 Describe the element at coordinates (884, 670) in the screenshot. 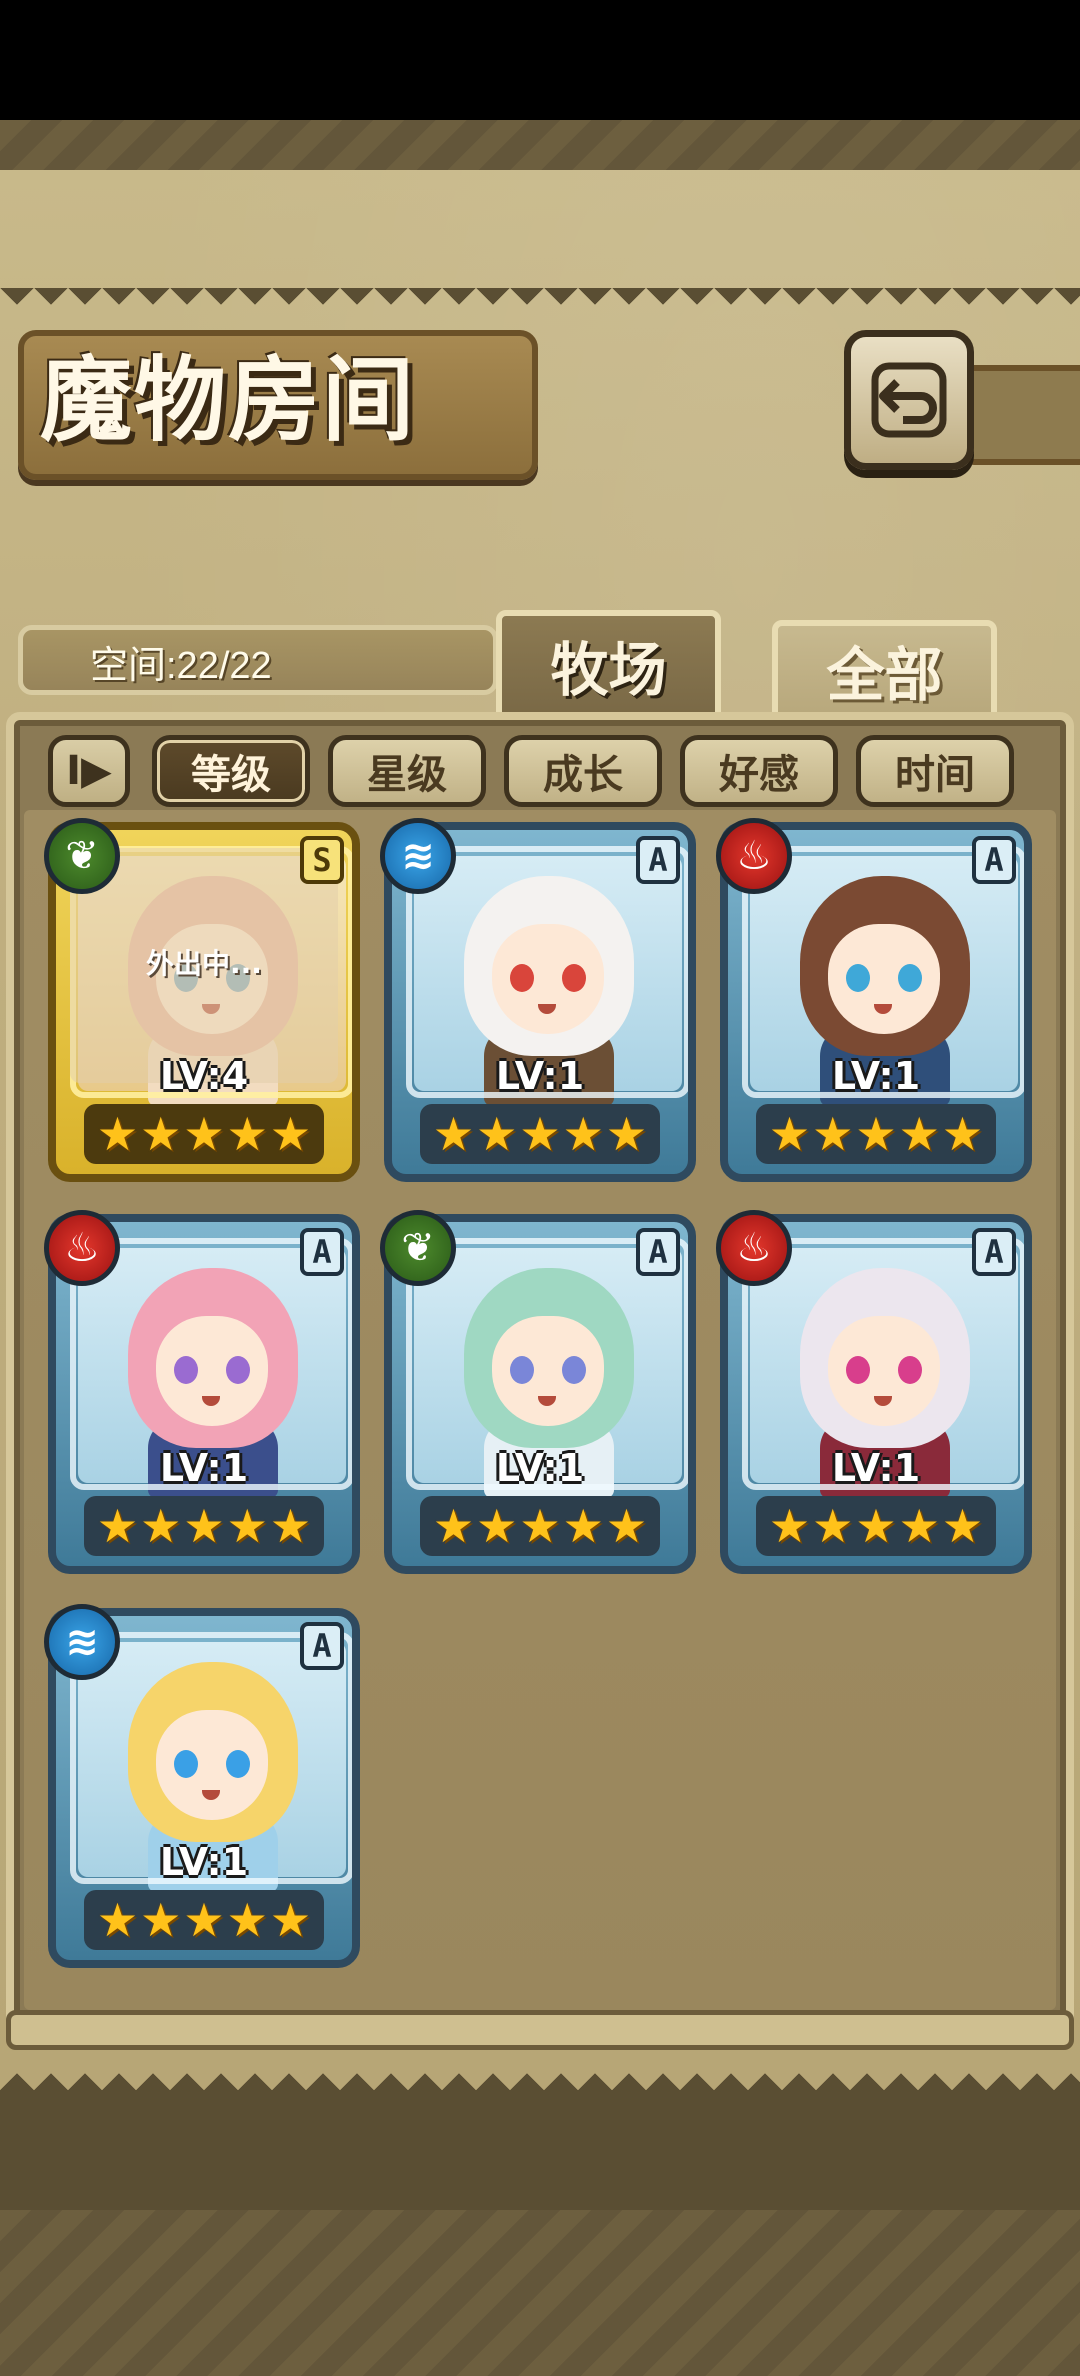

I see `tab-all: 全部` at that location.